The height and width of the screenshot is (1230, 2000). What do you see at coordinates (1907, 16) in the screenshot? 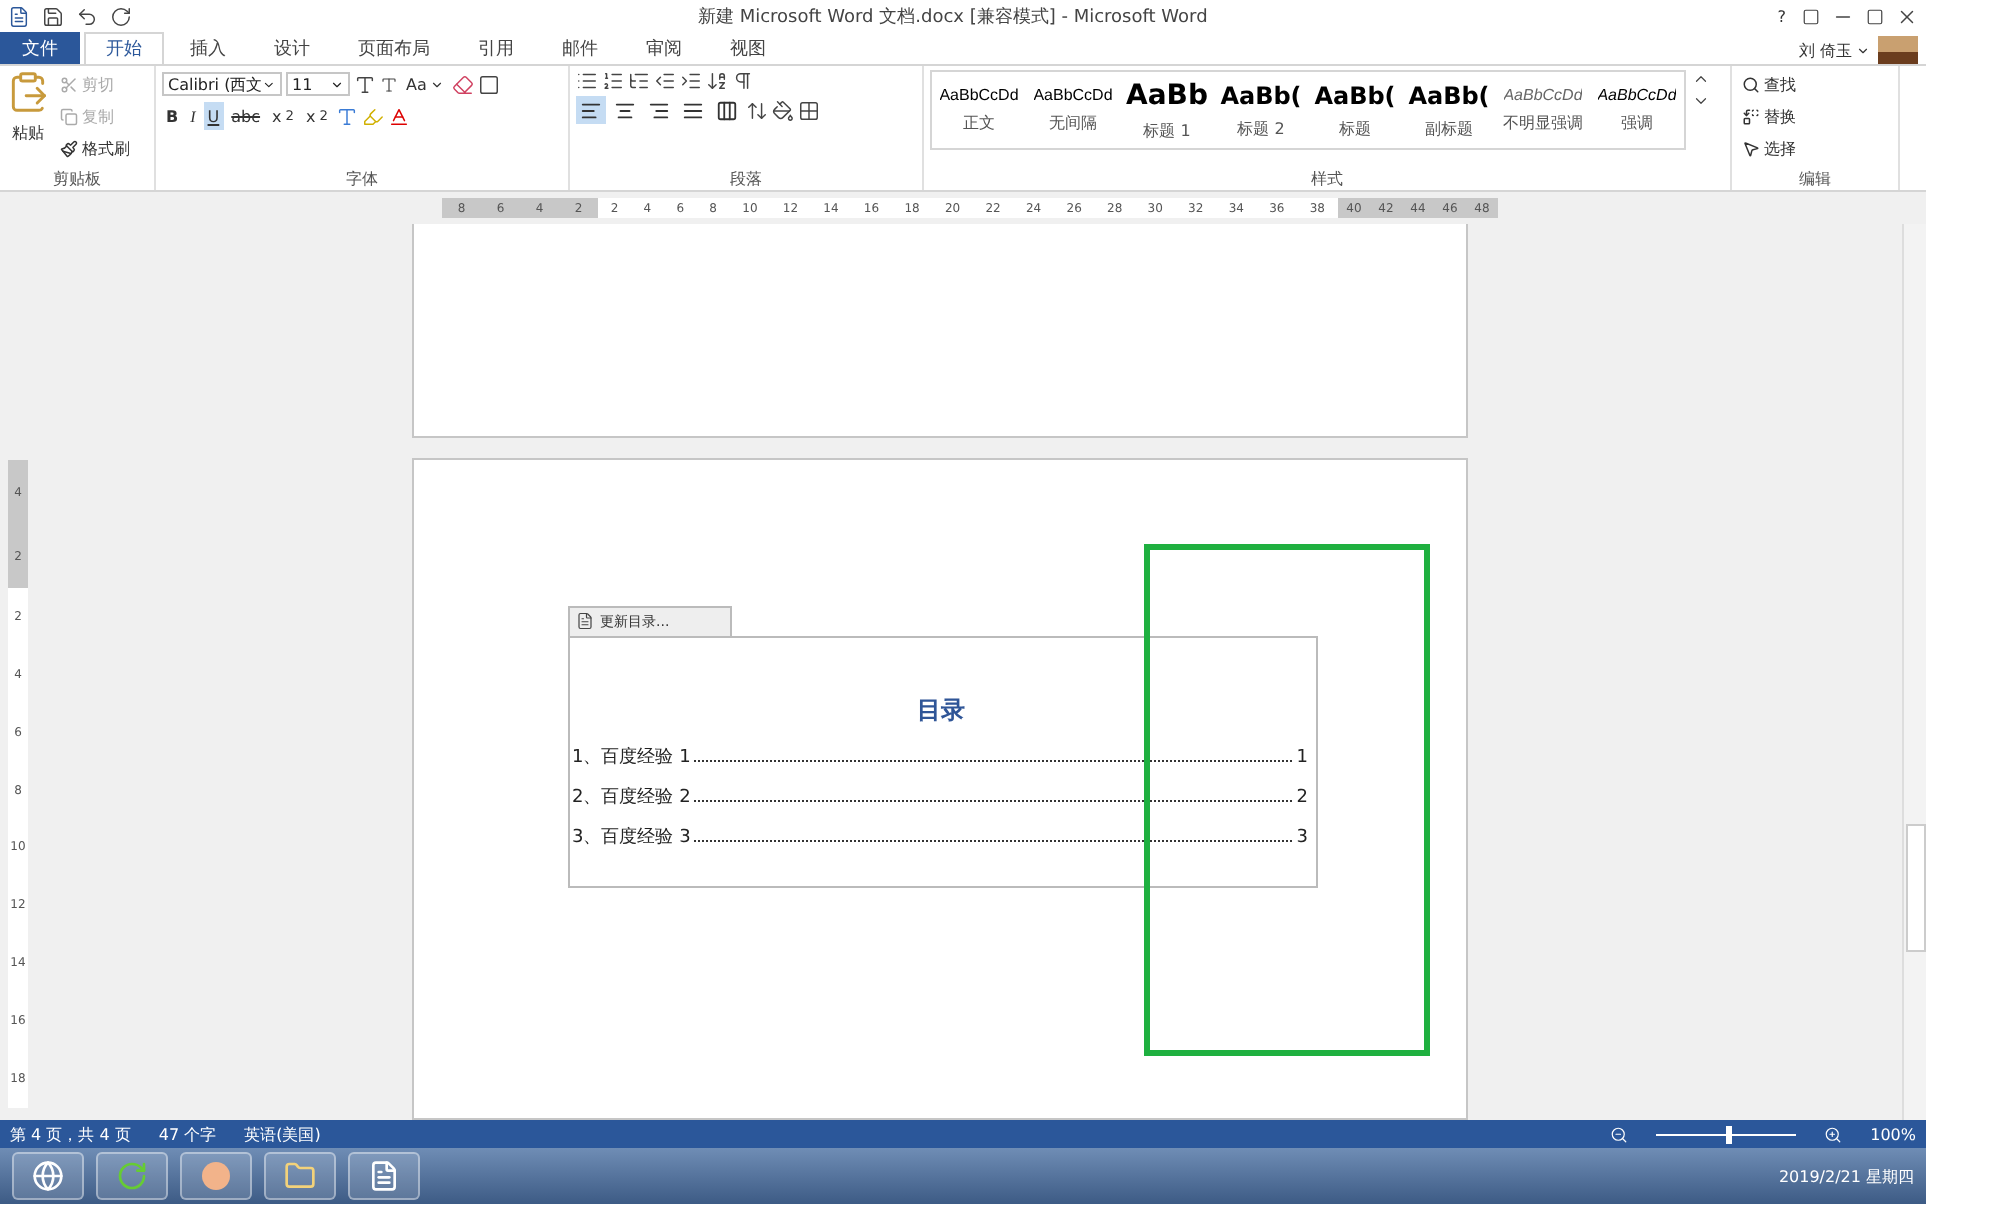
I see `close-icon` at bounding box center [1907, 16].